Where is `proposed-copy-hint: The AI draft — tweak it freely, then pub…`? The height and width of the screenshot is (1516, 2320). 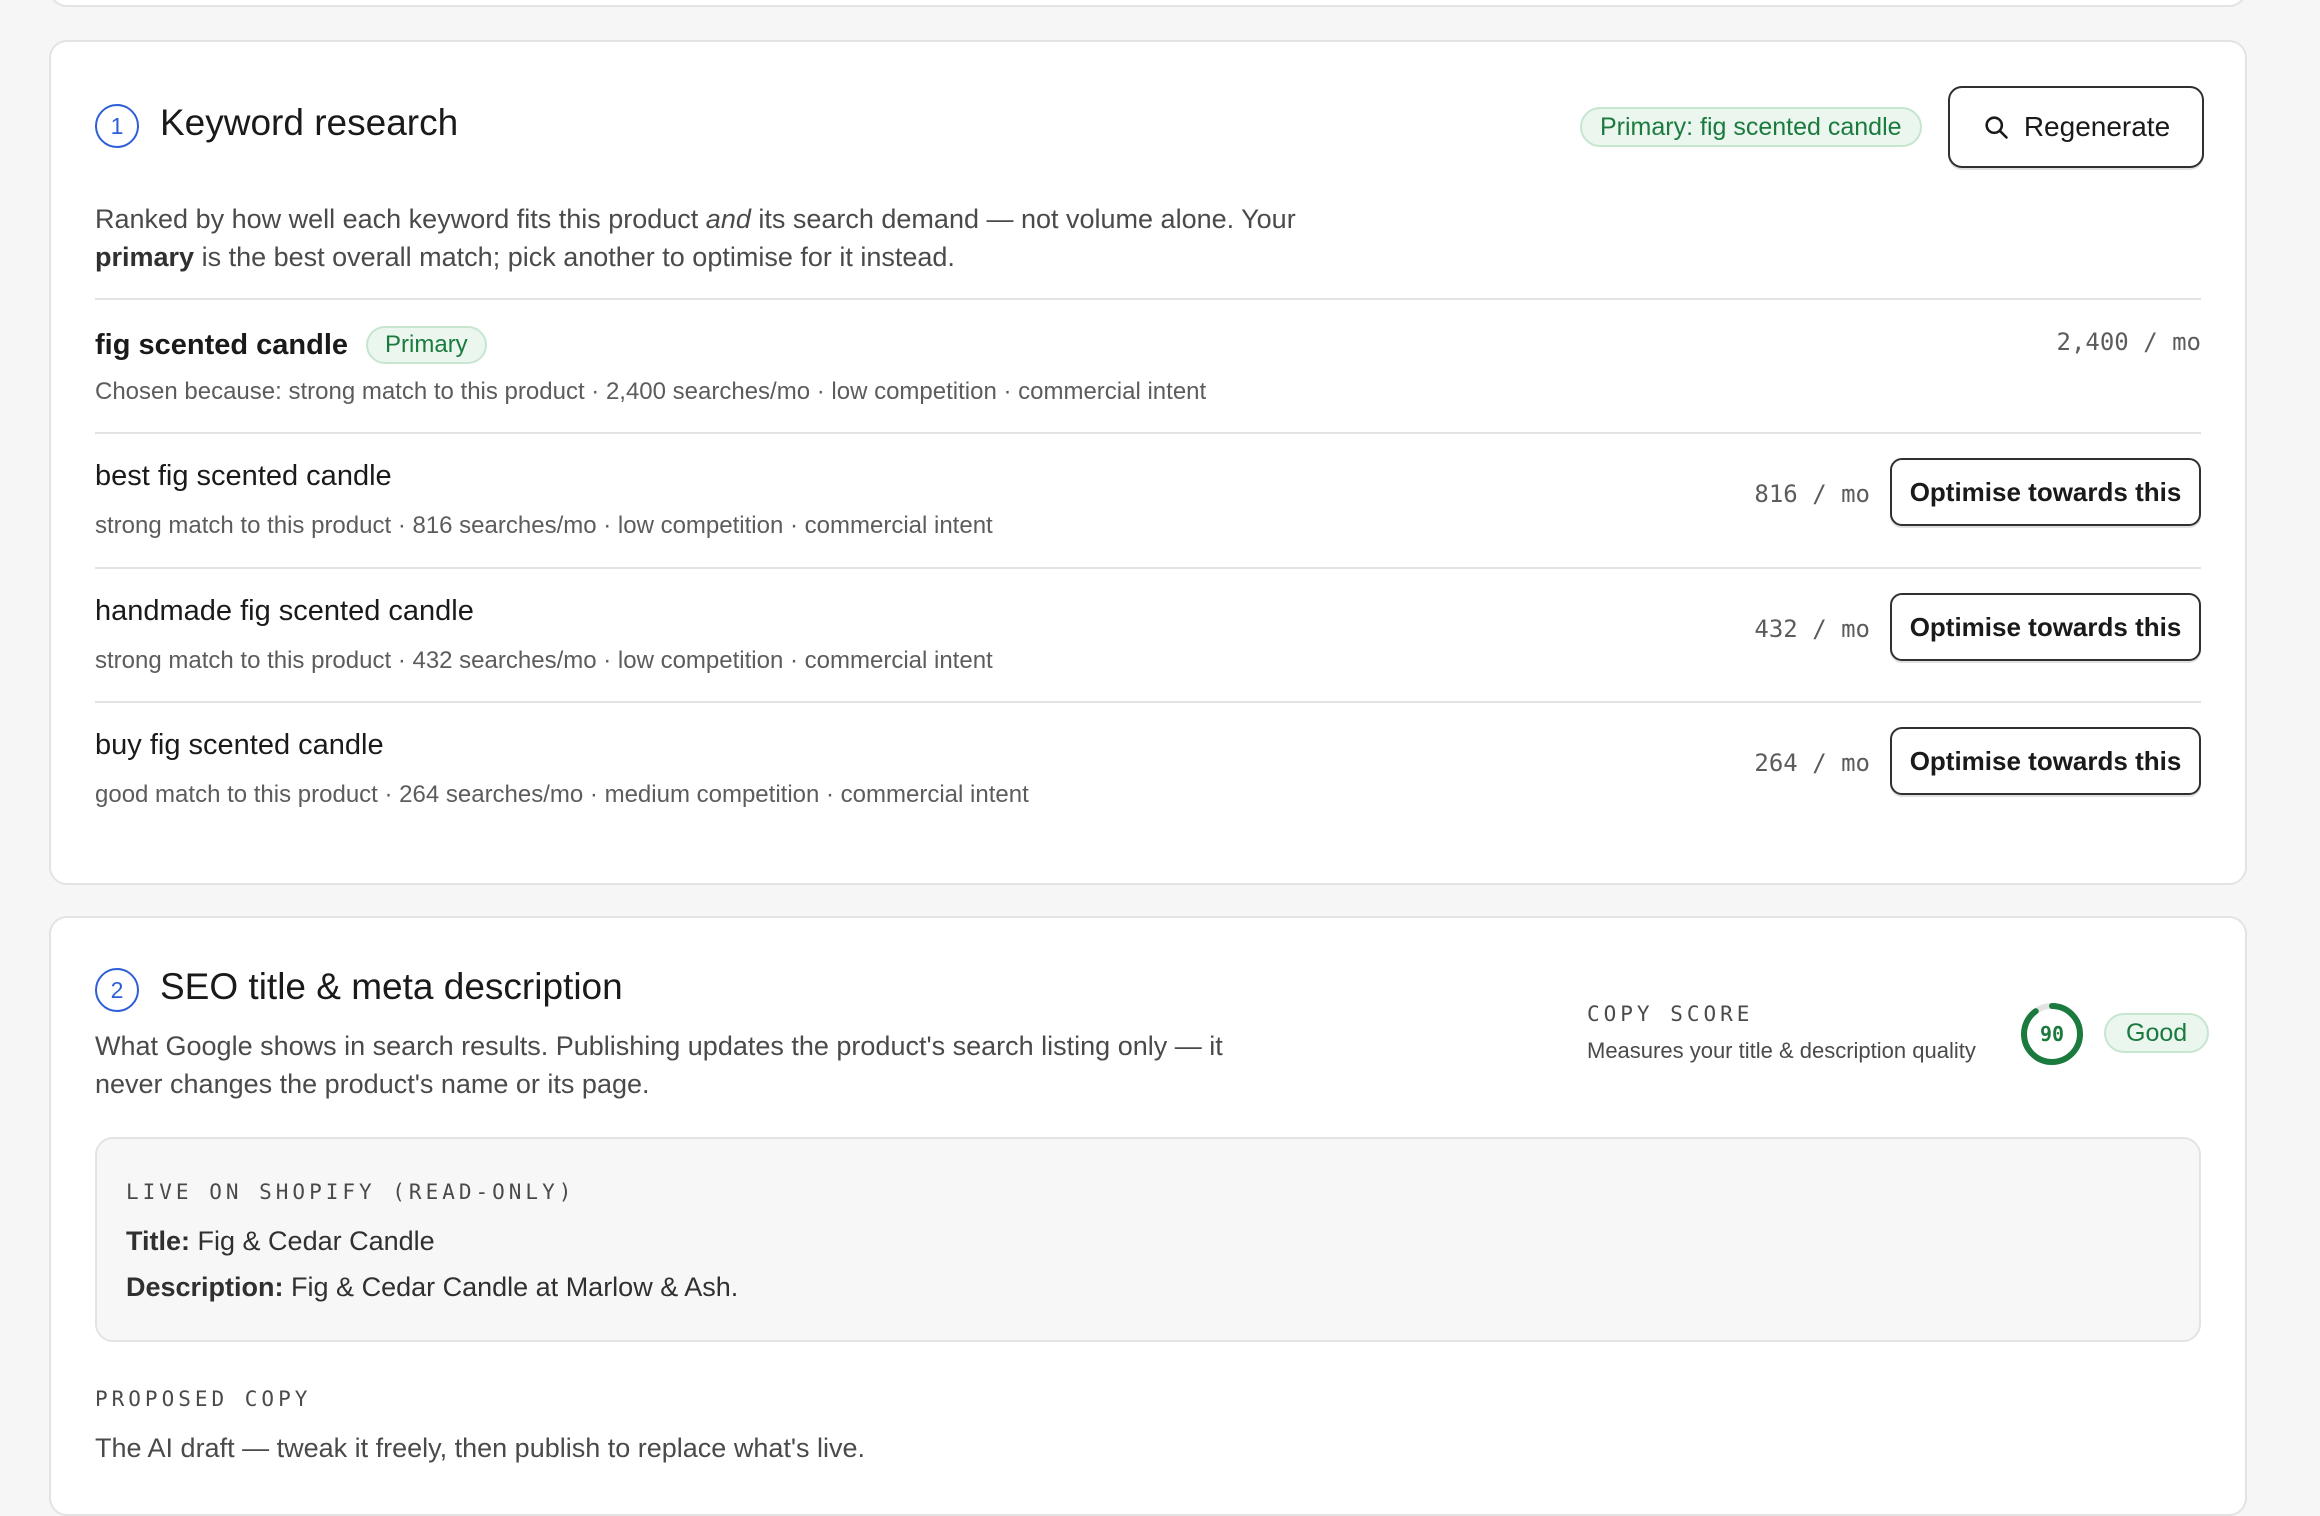 proposed-copy-hint: The AI draft — tweak it freely, then pub… is located at coordinates (480, 1448).